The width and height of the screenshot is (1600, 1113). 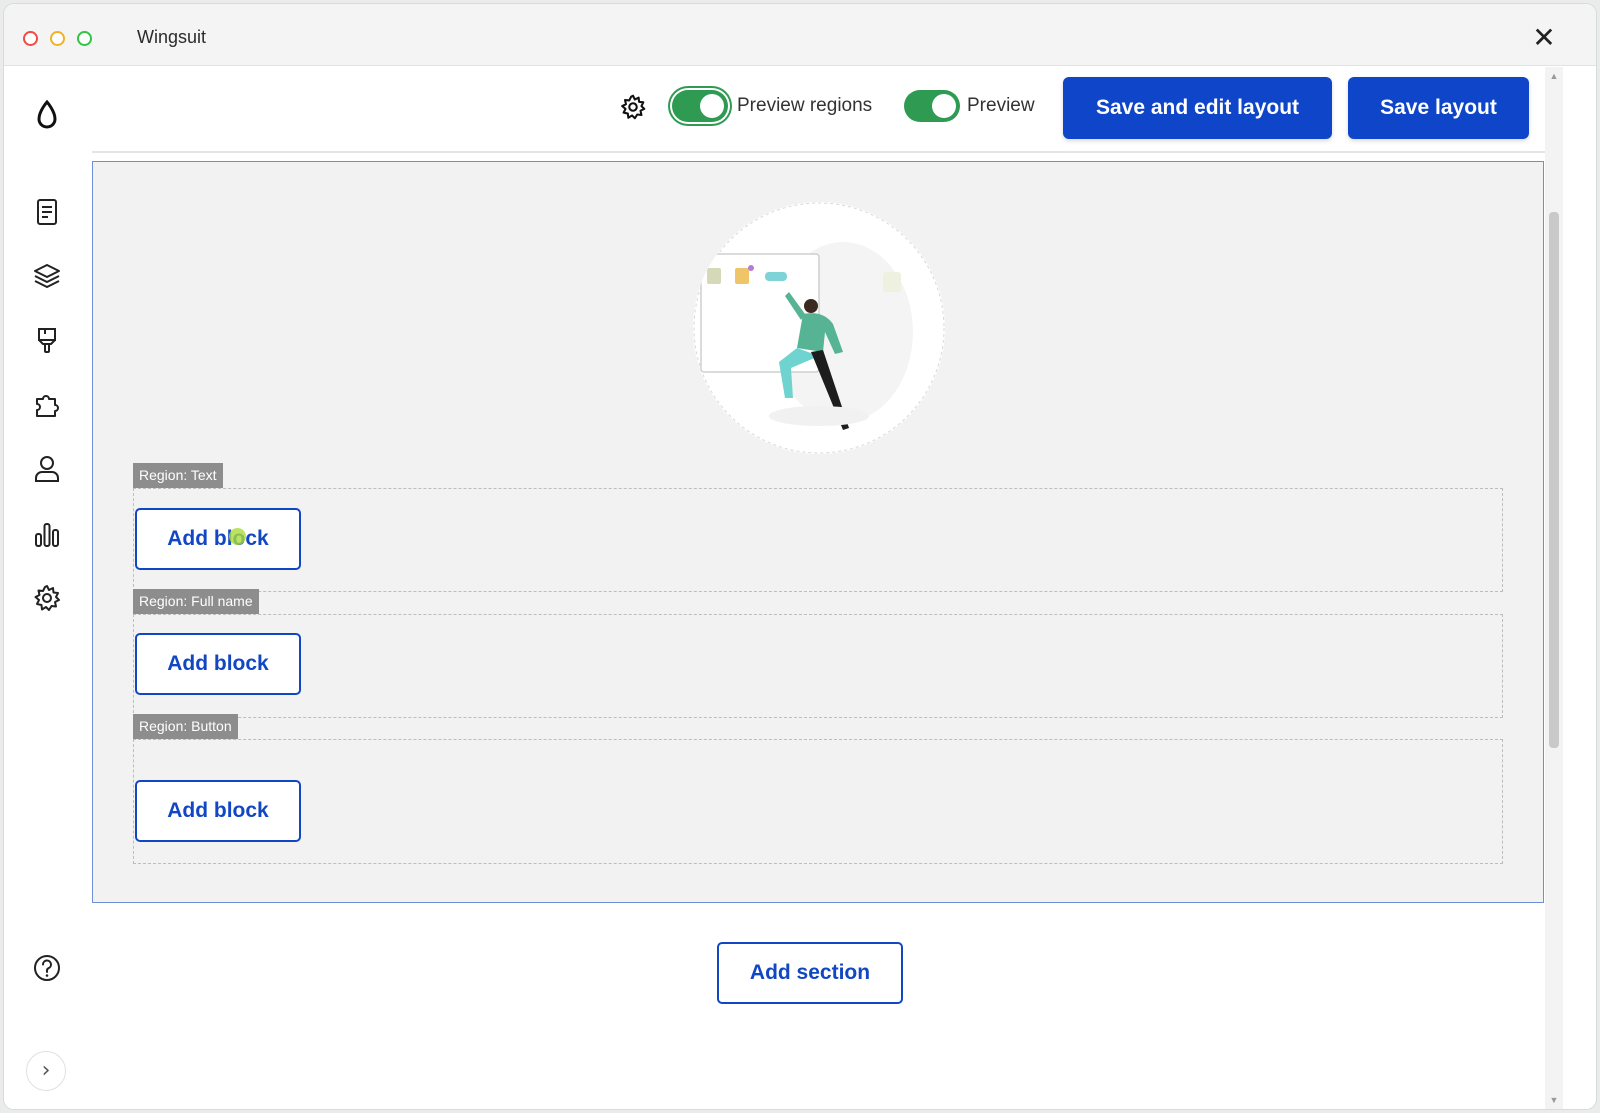 I want to click on preview-regions-toggle, so click(x=700, y=106).